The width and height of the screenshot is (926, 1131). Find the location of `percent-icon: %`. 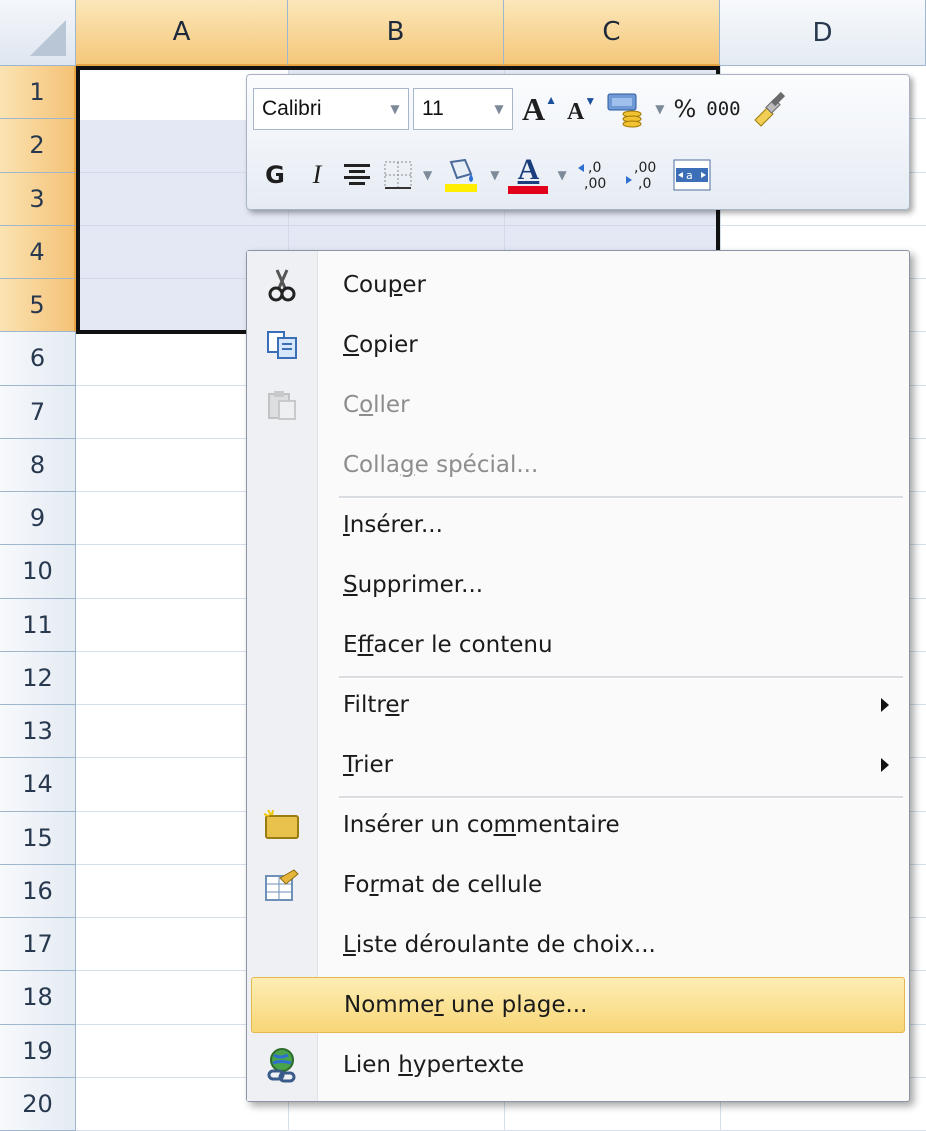

percent-icon: % is located at coordinates (685, 109).